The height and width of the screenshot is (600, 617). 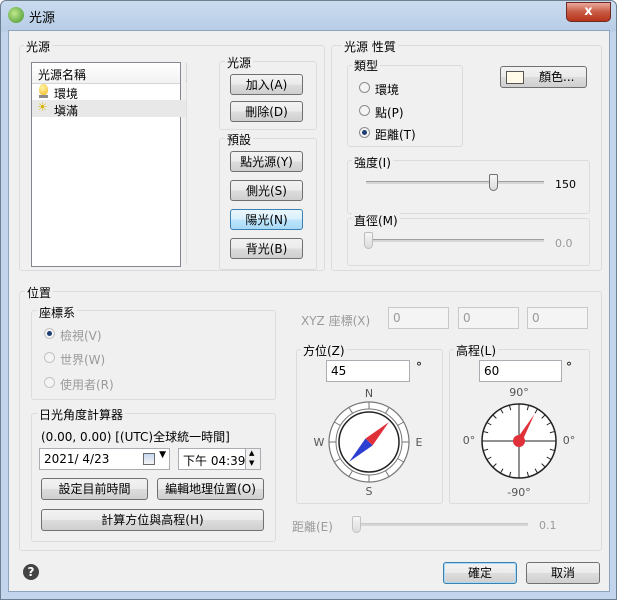 What do you see at coordinates (488, 318) in the screenshot?
I see `y-coordinate-field: 0` at bounding box center [488, 318].